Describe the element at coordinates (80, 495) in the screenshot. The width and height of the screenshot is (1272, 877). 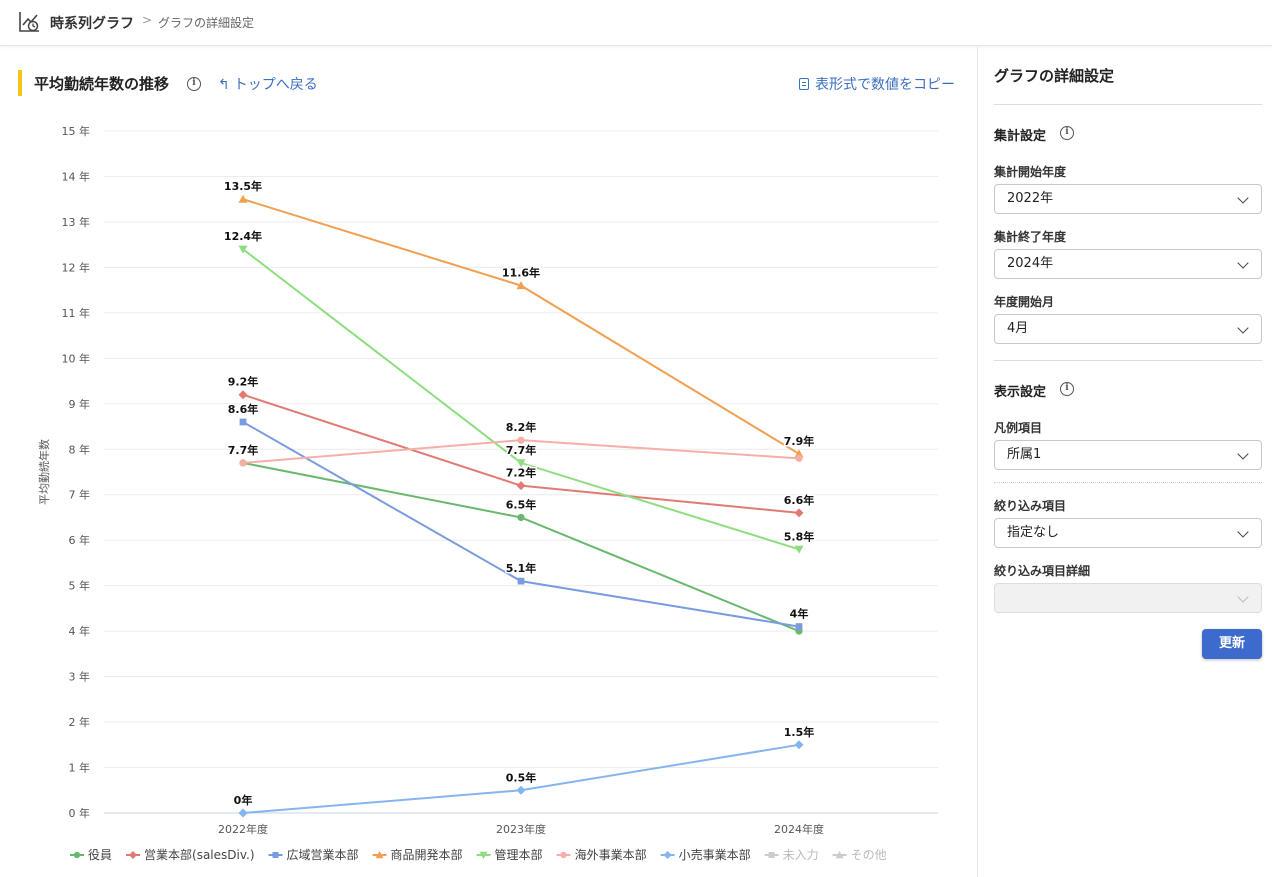
I see `y-tick-label: 7 年` at that location.